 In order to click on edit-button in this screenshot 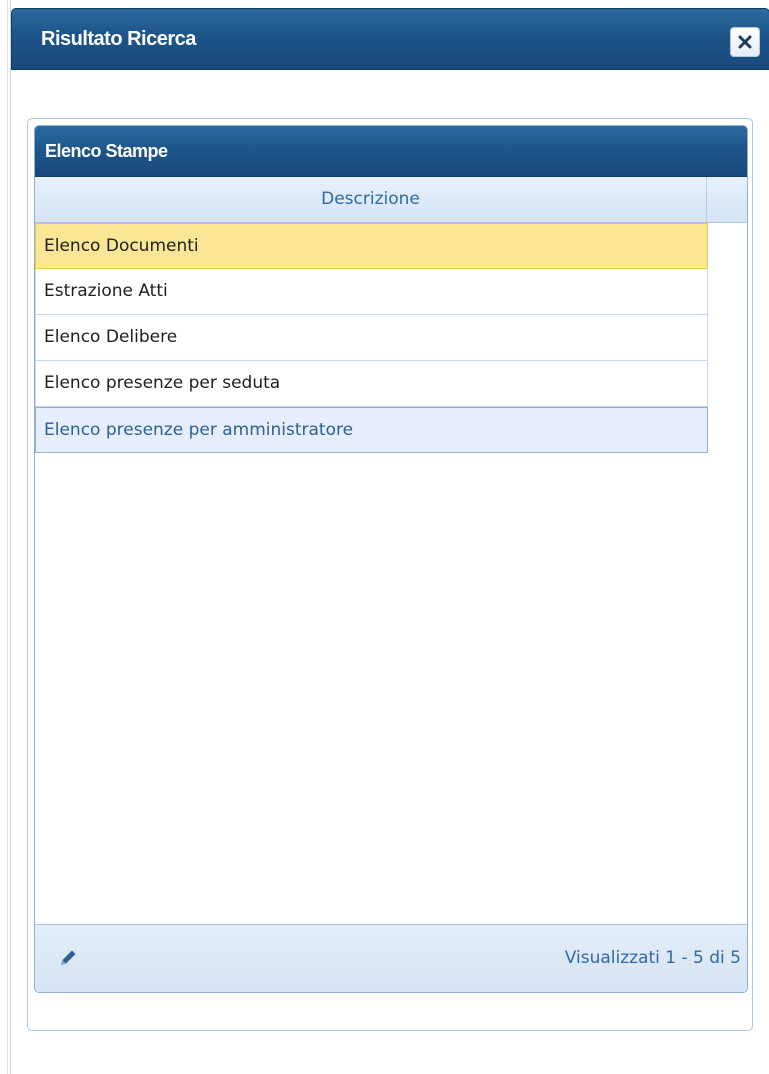, I will do `click(68, 958)`.